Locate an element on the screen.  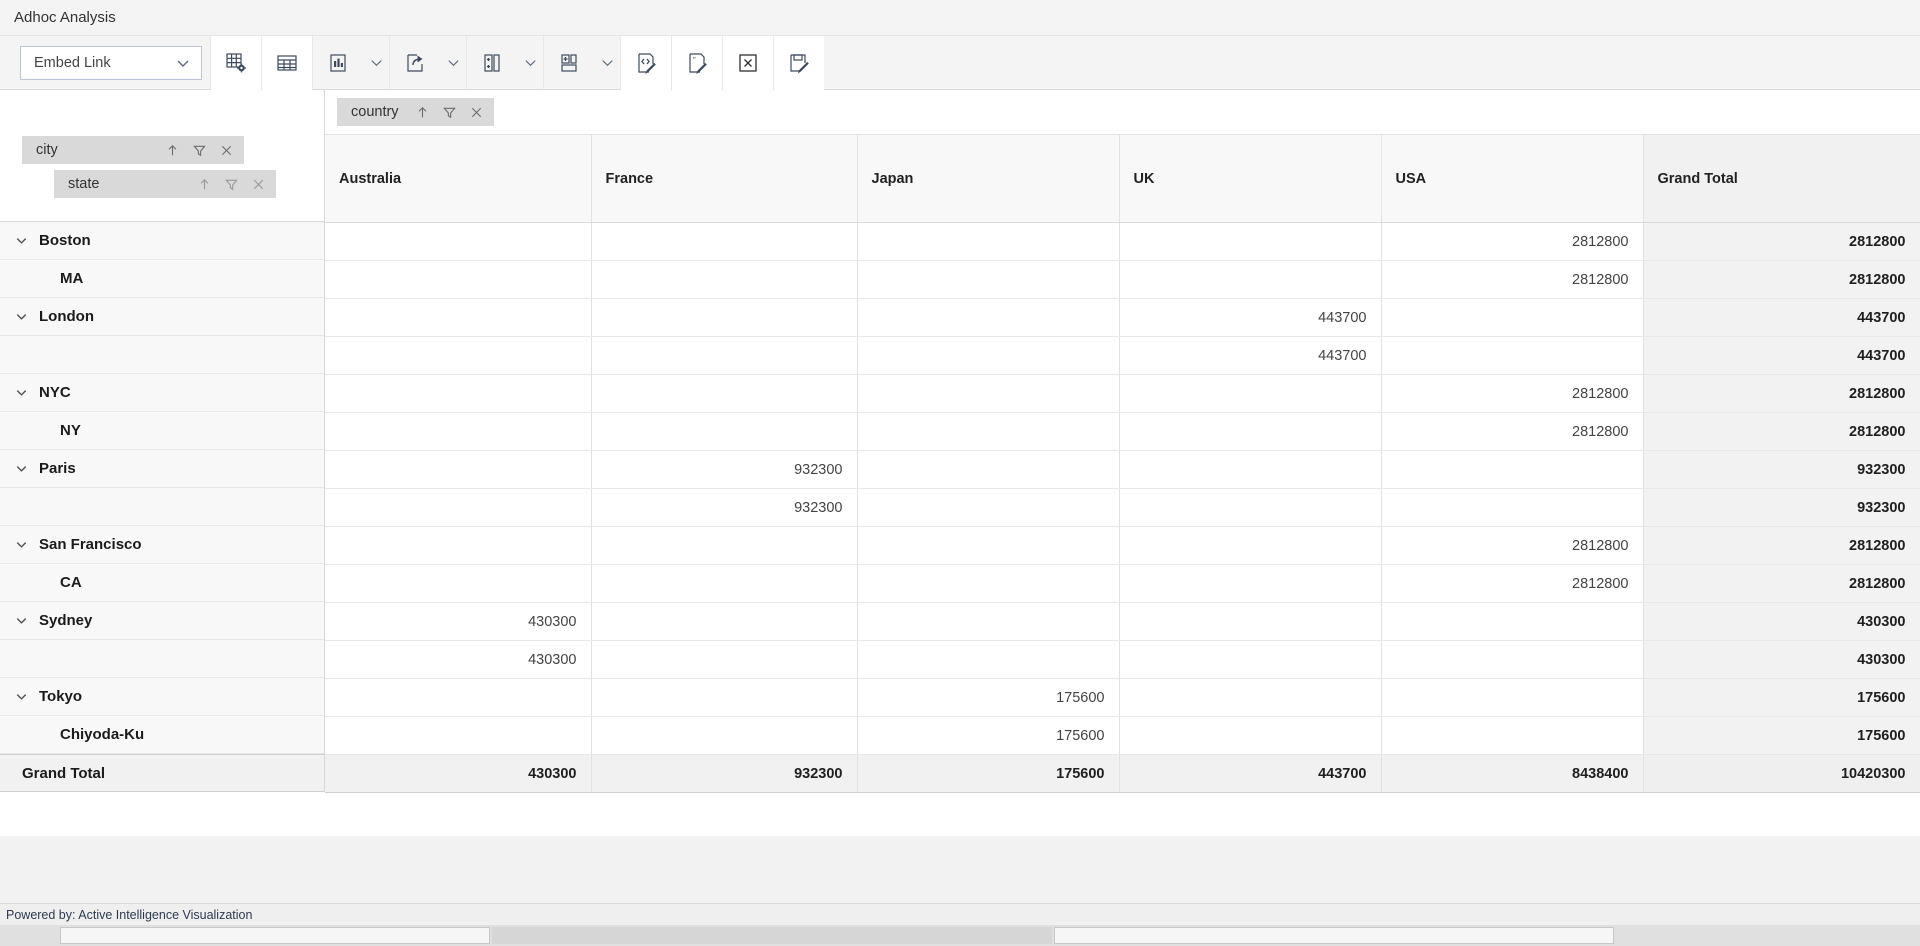
embed-link-select: Embed Link is located at coordinates (111, 62).